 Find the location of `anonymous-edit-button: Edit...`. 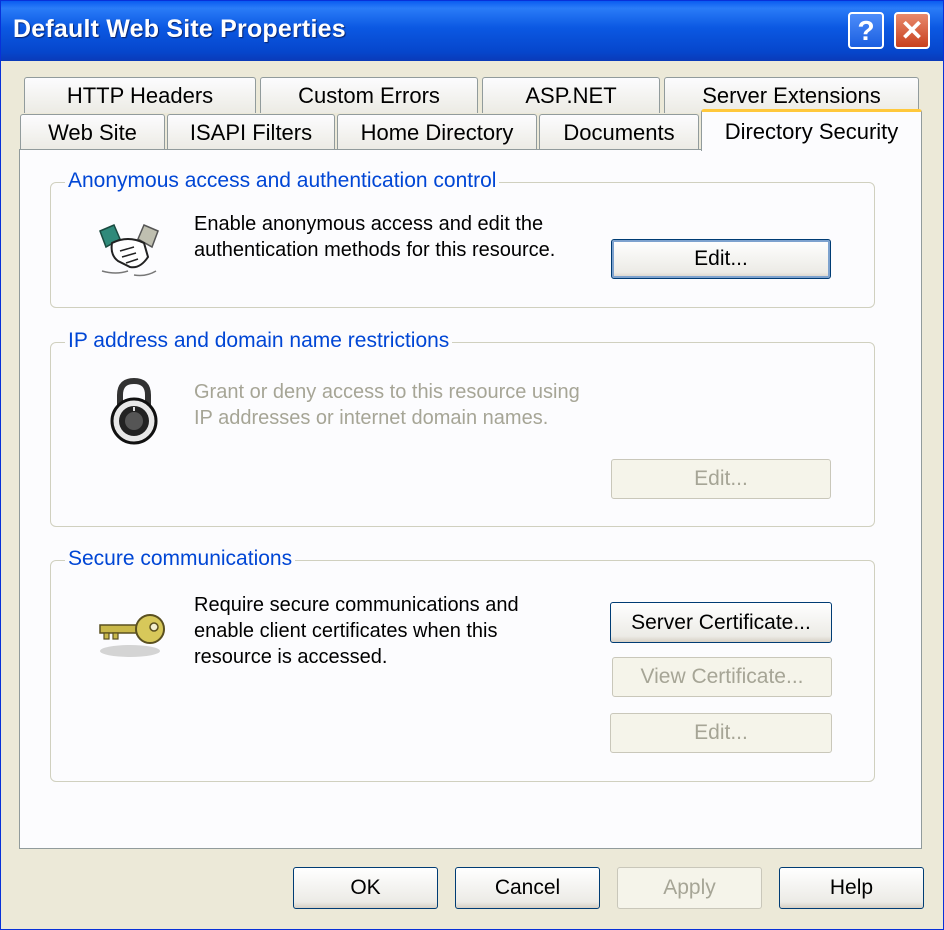

anonymous-edit-button: Edit... is located at coordinates (721, 259).